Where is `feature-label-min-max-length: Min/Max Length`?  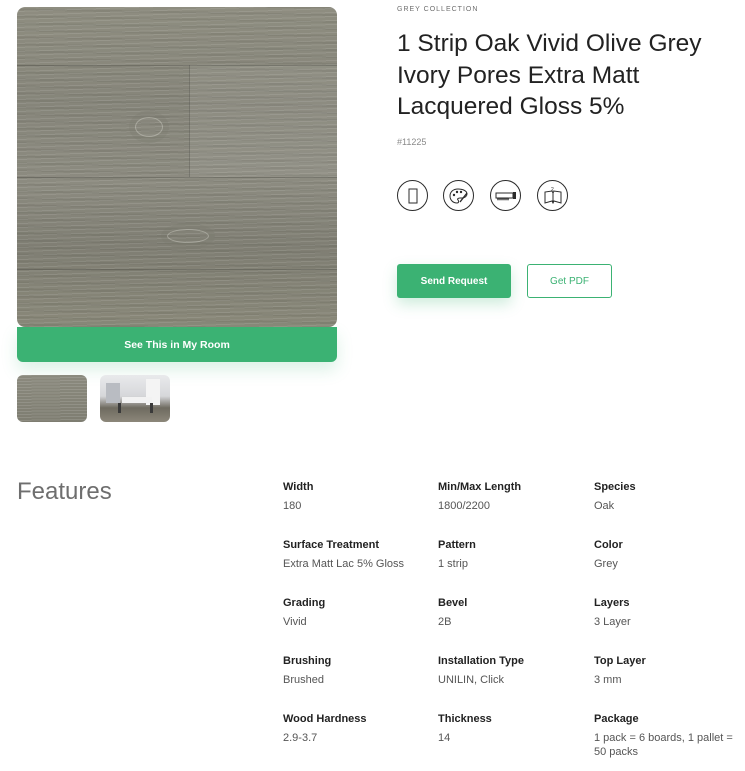
feature-label-min-max-length: Min/Max Length is located at coordinates (480, 487).